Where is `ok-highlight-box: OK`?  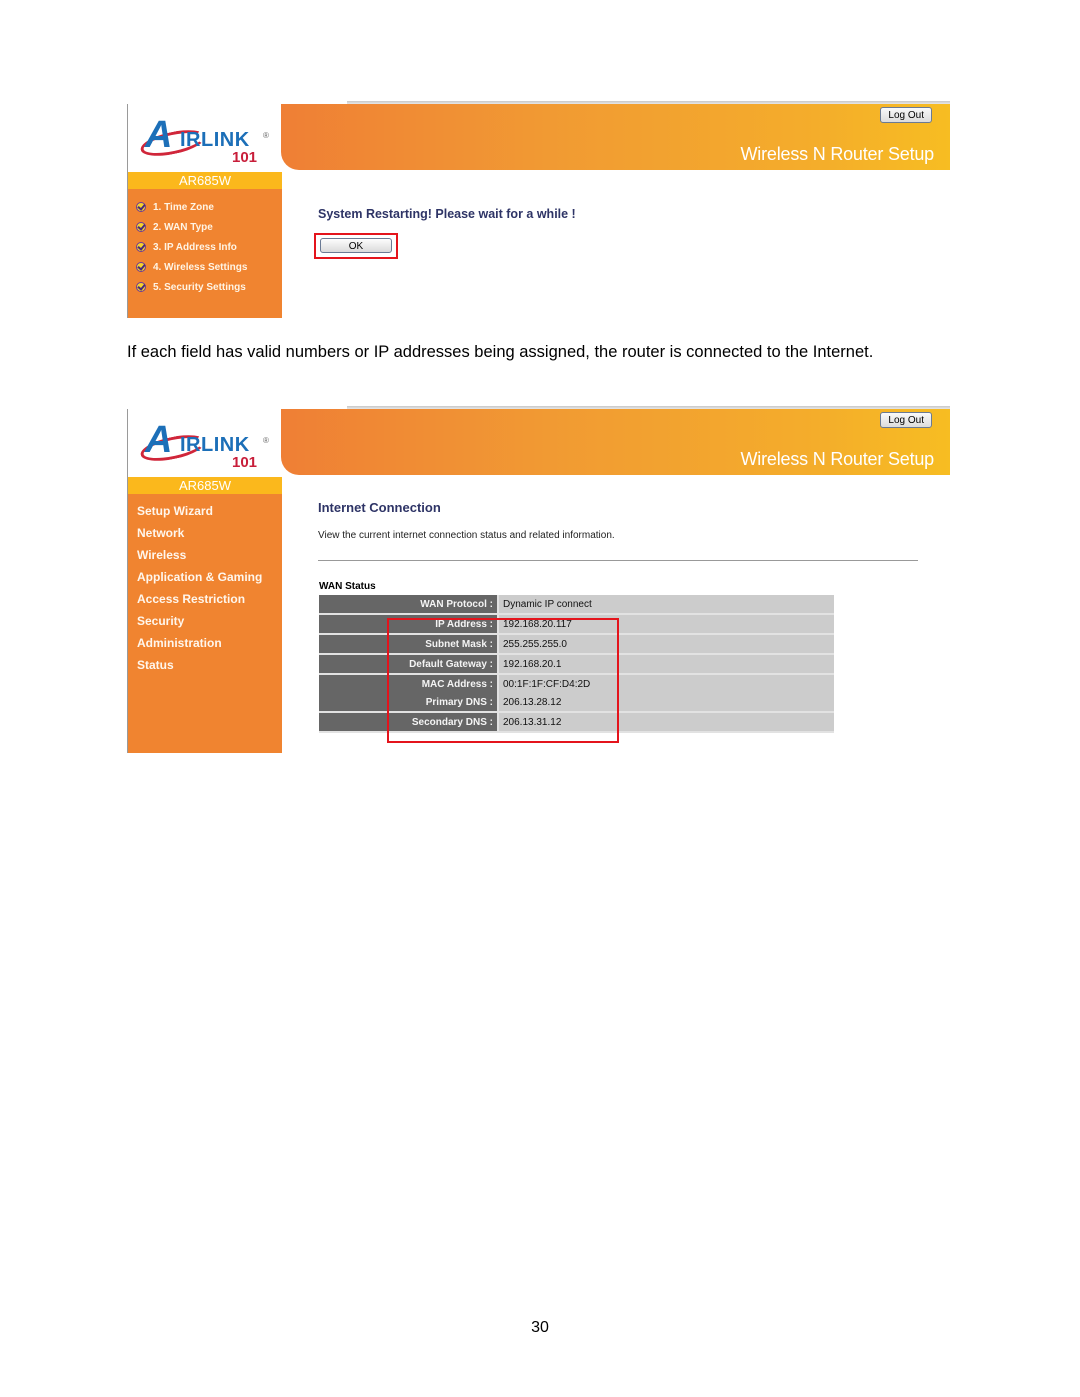
ok-highlight-box: OK is located at coordinates (356, 246).